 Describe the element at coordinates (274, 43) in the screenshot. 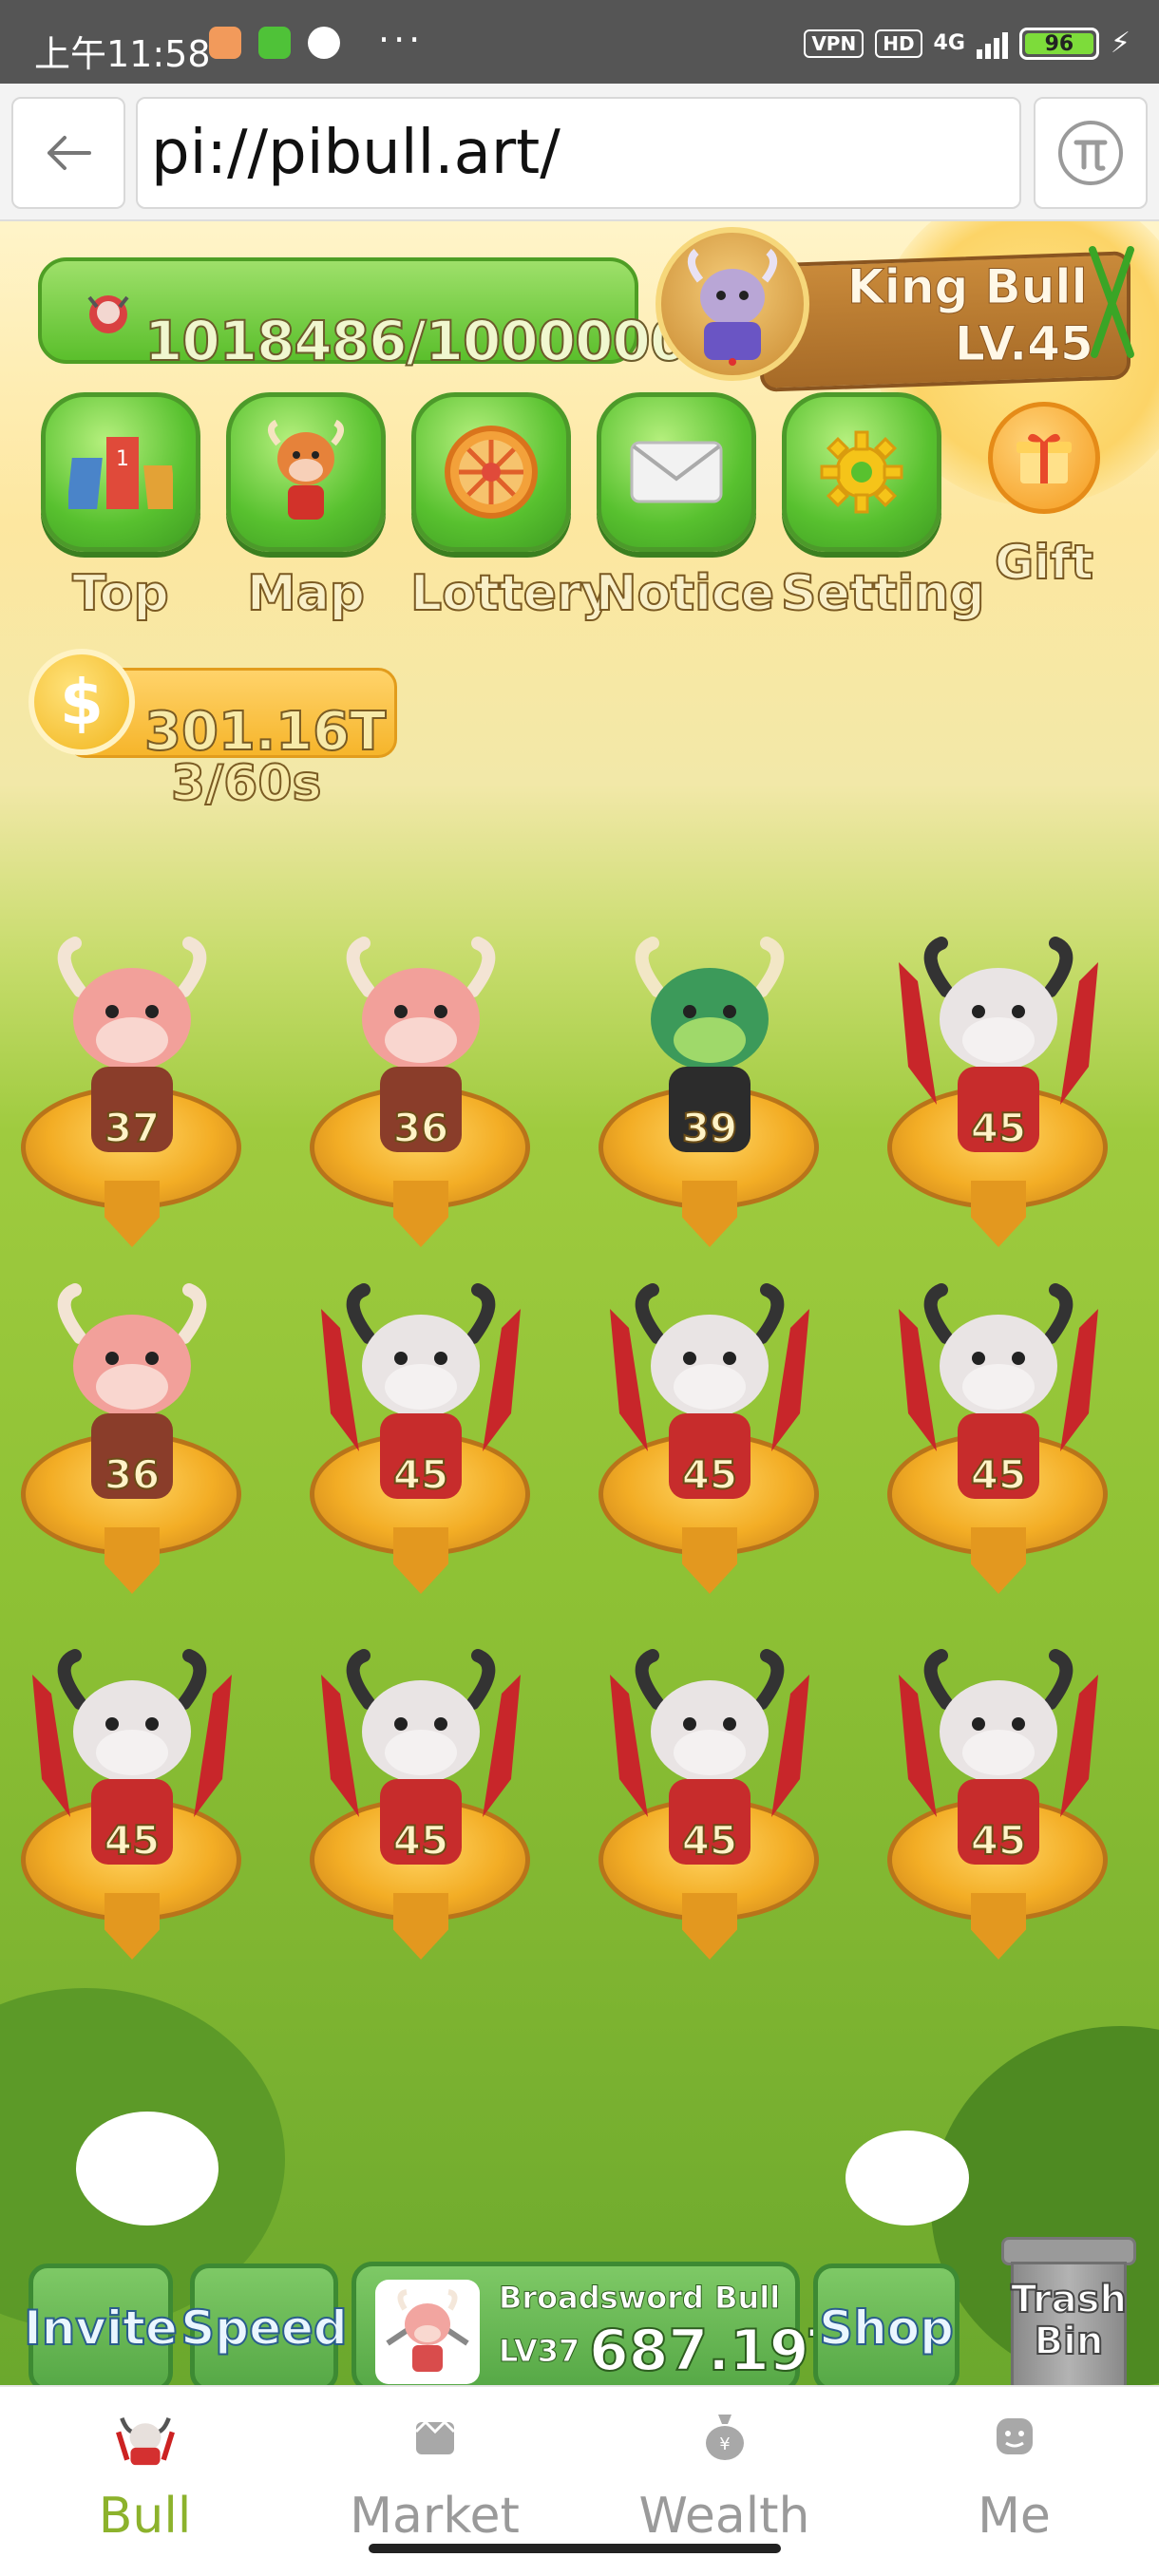

I see `charging-app-icon` at that location.